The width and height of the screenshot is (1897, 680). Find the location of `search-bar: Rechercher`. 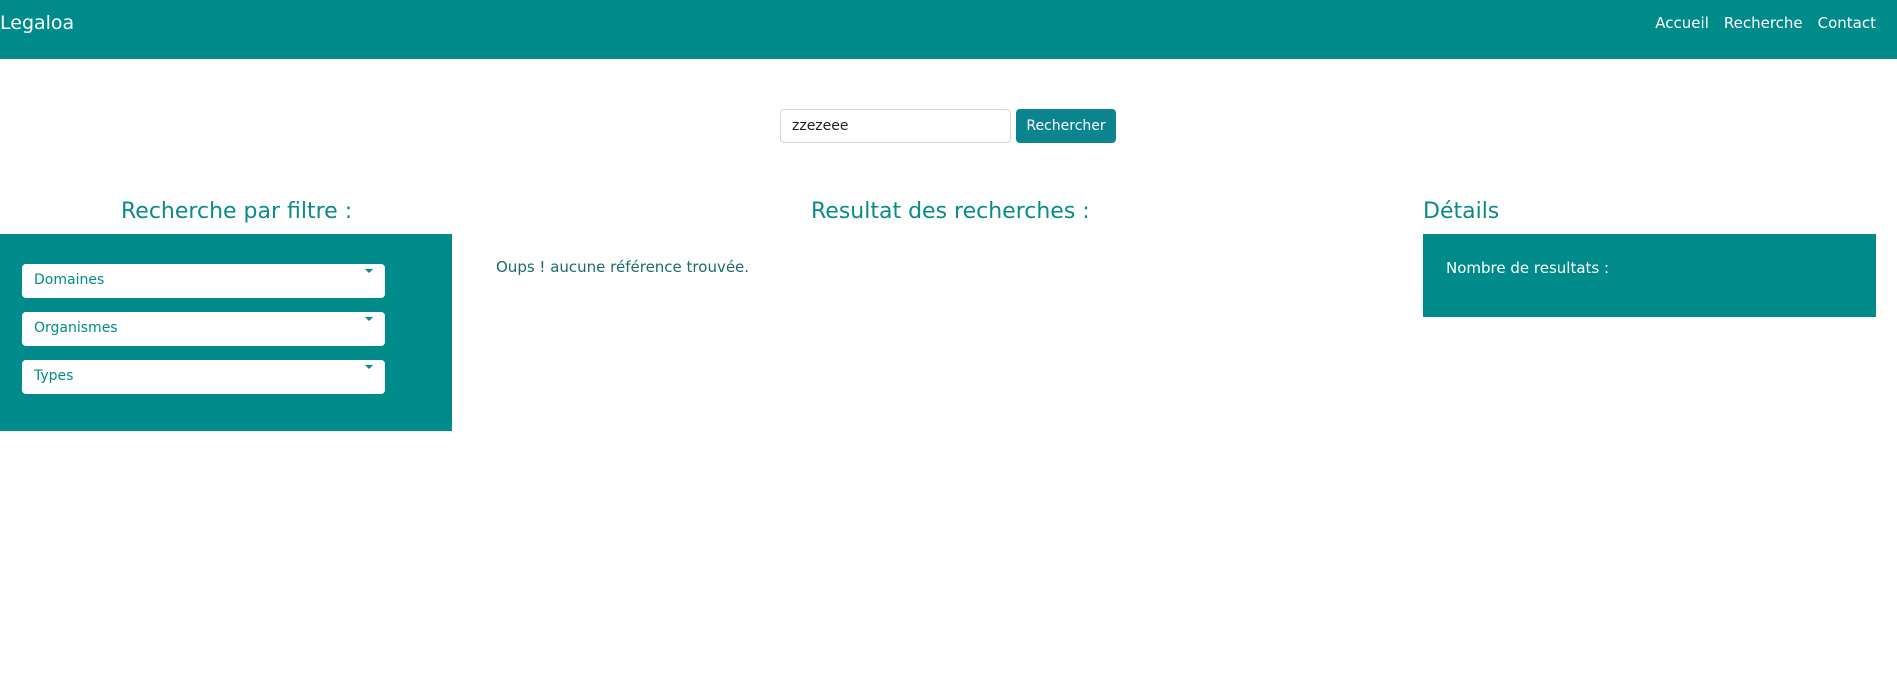

search-bar: Rechercher is located at coordinates (948, 126).